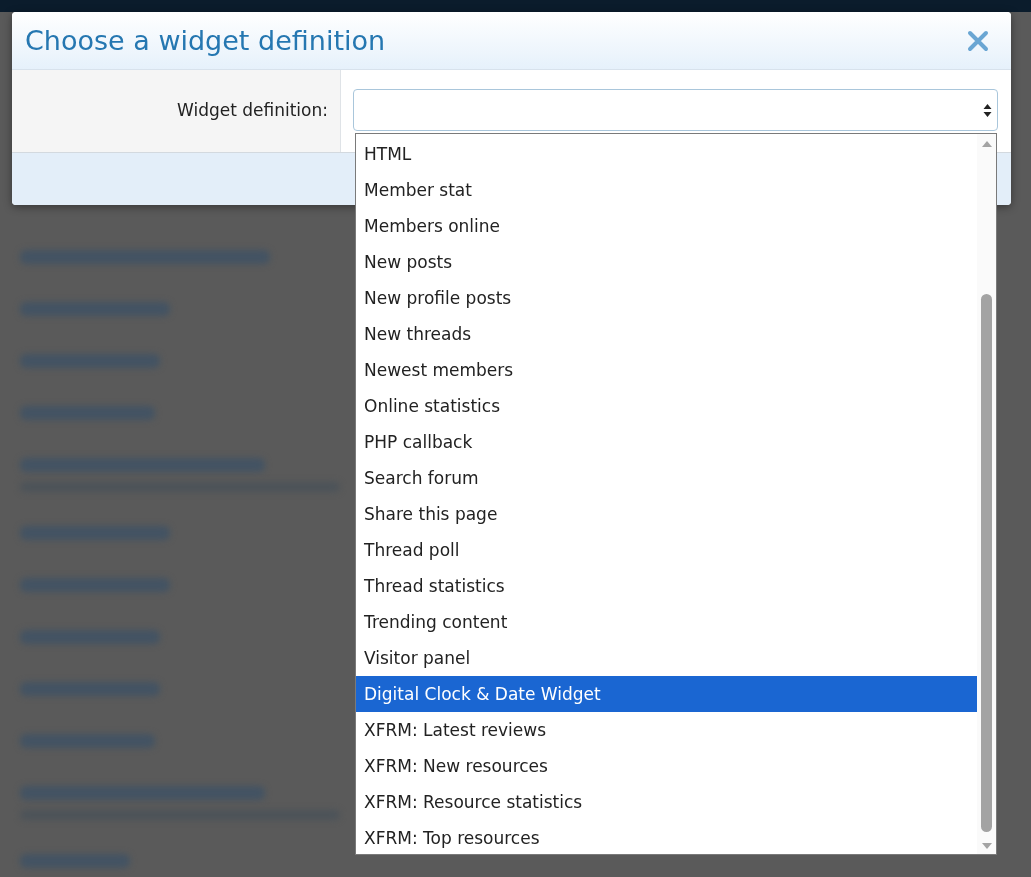 The image size is (1031, 877). What do you see at coordinates (666, 586) in the screenshot?
I see `dropdown-option: Thread statistics` at bounding box center [666, 586].